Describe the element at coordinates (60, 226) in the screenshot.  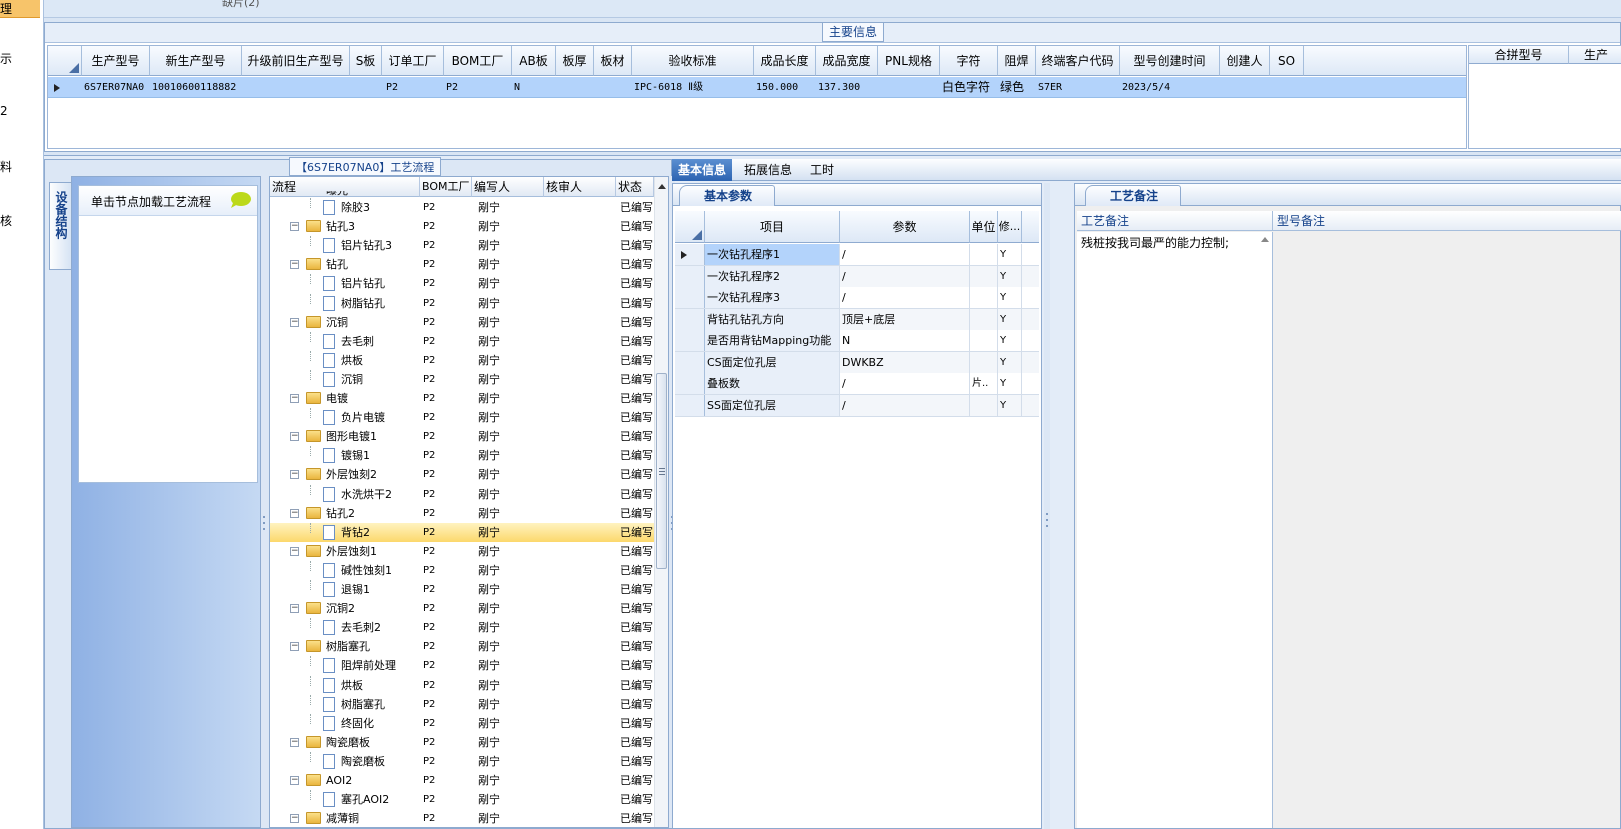
I see `side-tab-equipment: 设备结构` at that location.